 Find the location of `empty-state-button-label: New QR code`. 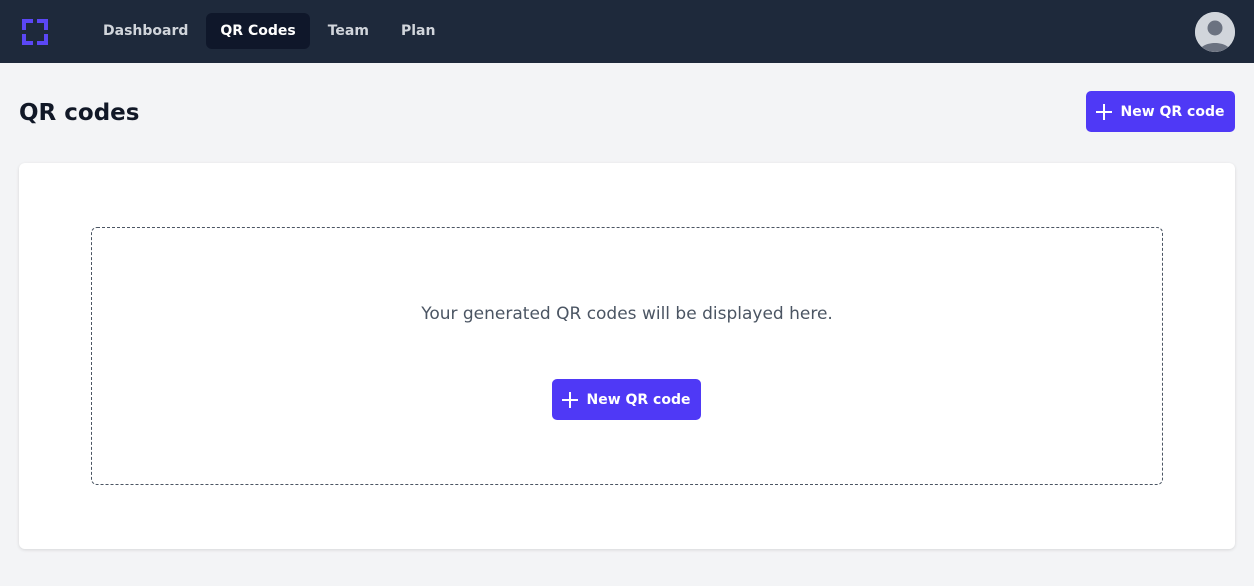

empty-state-button-label: New QR code is located at coordinates (638, 399).